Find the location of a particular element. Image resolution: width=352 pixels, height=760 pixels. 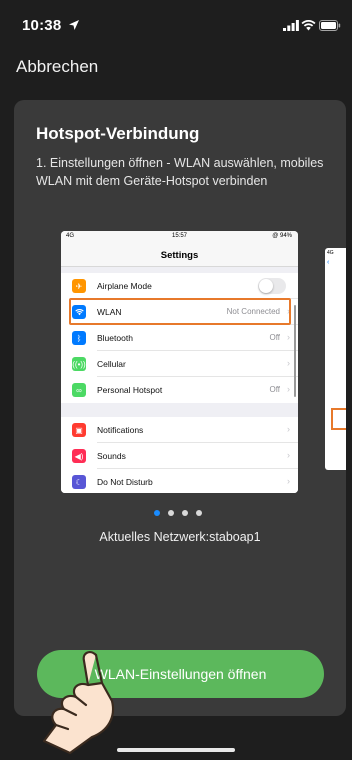

ios-row-bluetooth: ᛒ Bluetooth Off › is located at coordinates (179, 338).